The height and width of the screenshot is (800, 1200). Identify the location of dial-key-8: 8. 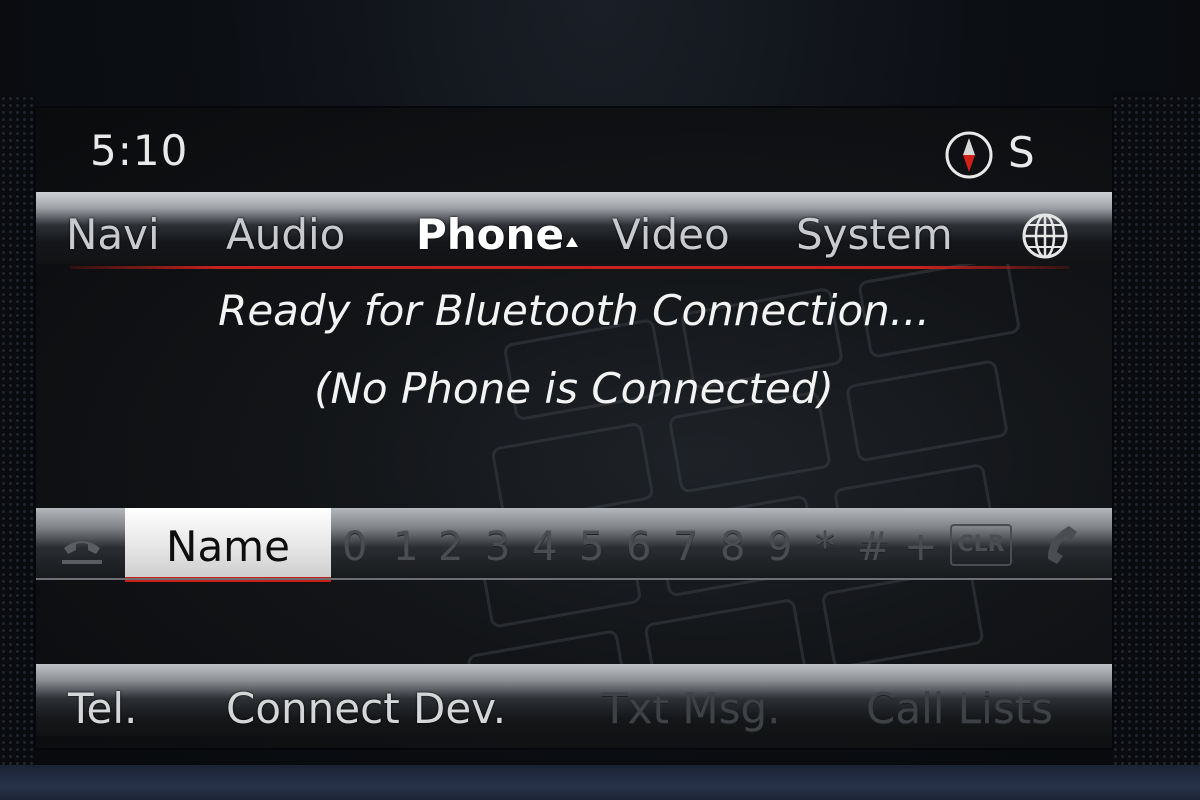
(732, 547).